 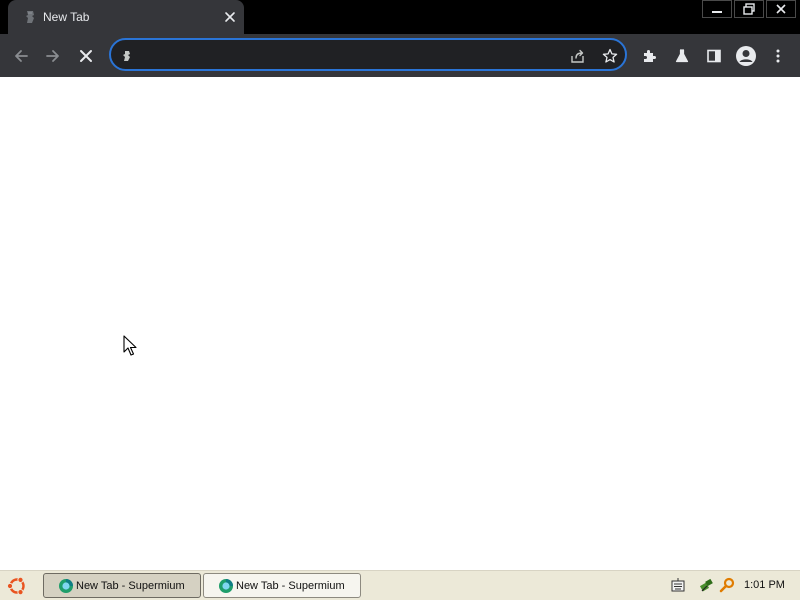 I want to click on kebab-menu-icon, so click(x=778, y=56).